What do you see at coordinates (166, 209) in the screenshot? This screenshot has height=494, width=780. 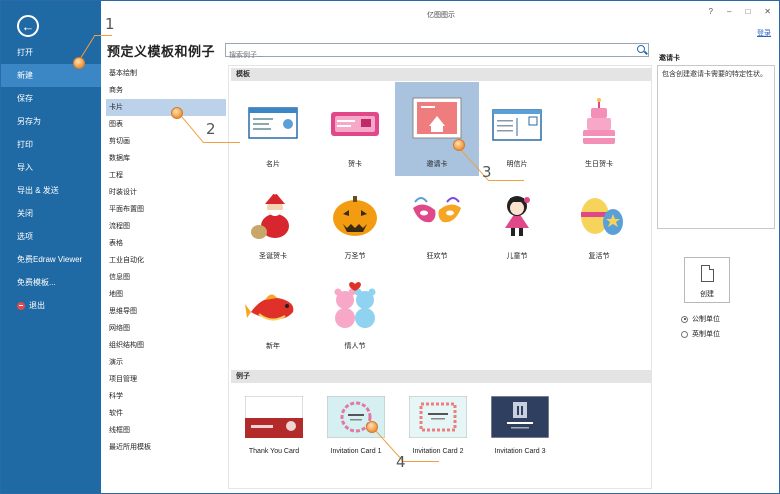 I see `category-item: 平面布置图` at bounding box center [166, 209].